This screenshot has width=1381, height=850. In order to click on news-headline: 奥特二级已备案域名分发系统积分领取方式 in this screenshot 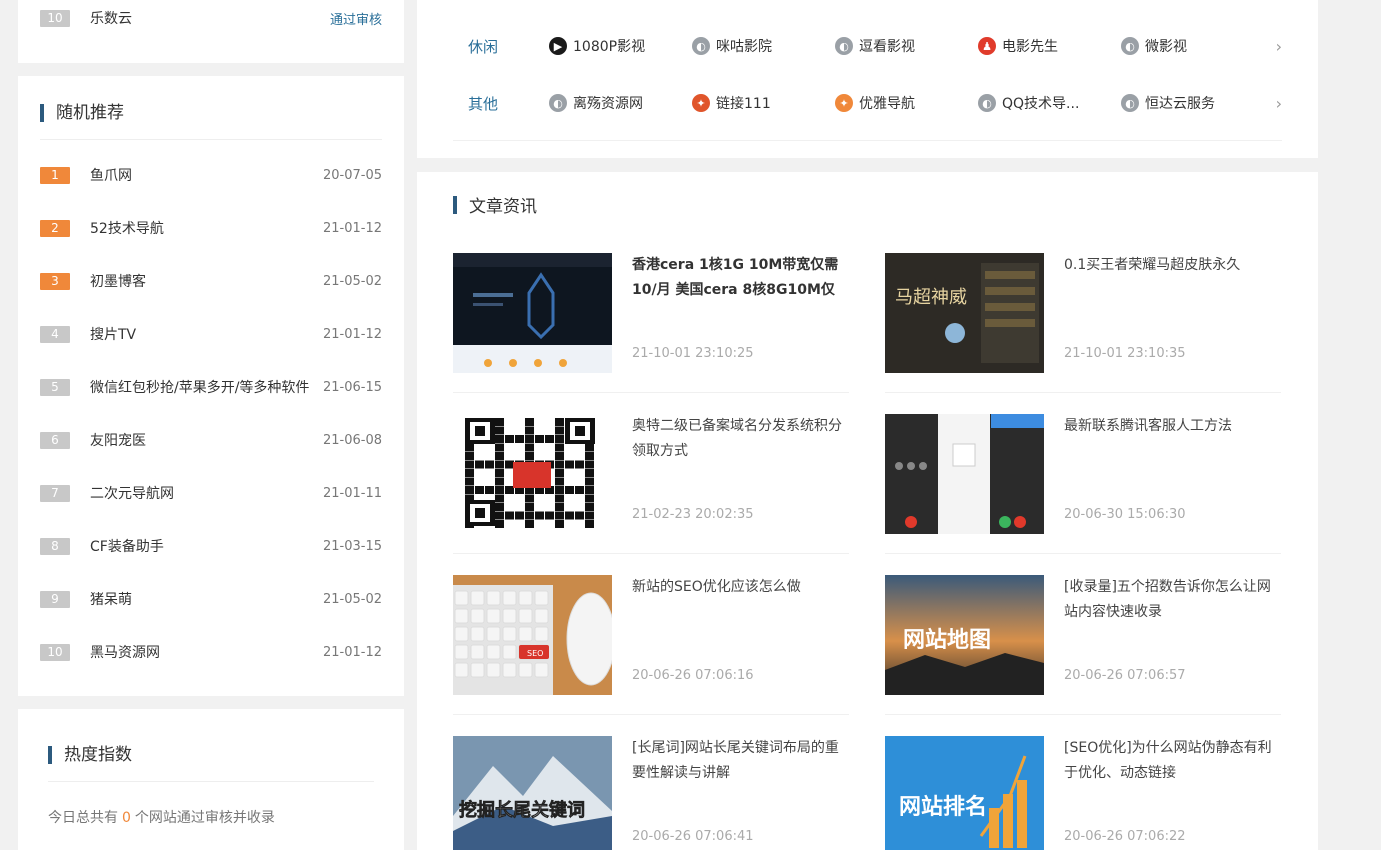, I will do `click(740, 439)`.